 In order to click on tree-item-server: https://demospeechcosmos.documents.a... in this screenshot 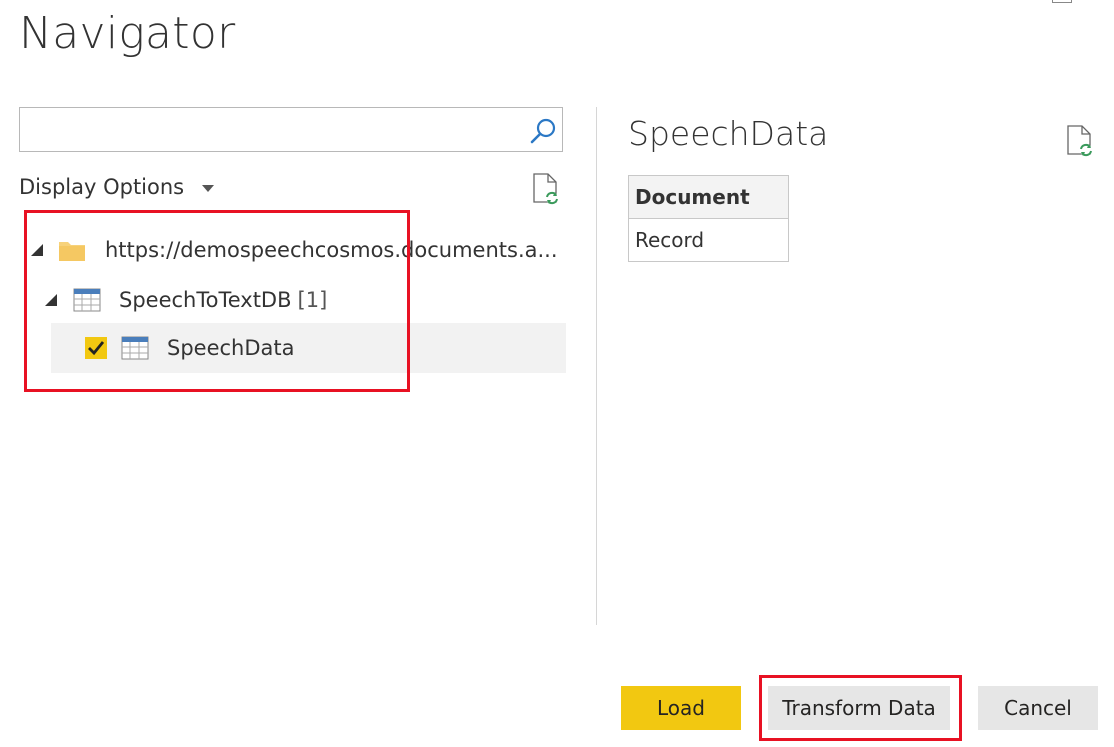, I will do `click(294, 250)`.